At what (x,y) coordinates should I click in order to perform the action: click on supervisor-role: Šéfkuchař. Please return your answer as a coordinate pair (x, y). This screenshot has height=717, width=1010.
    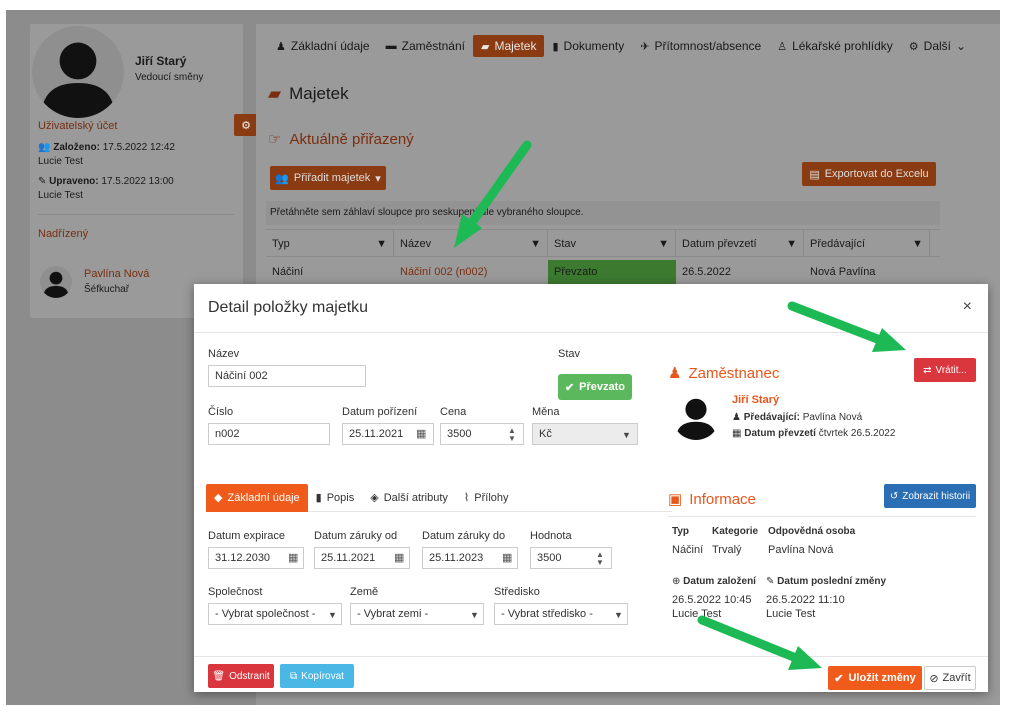
    Looking at the image, I should click on (107, 289).